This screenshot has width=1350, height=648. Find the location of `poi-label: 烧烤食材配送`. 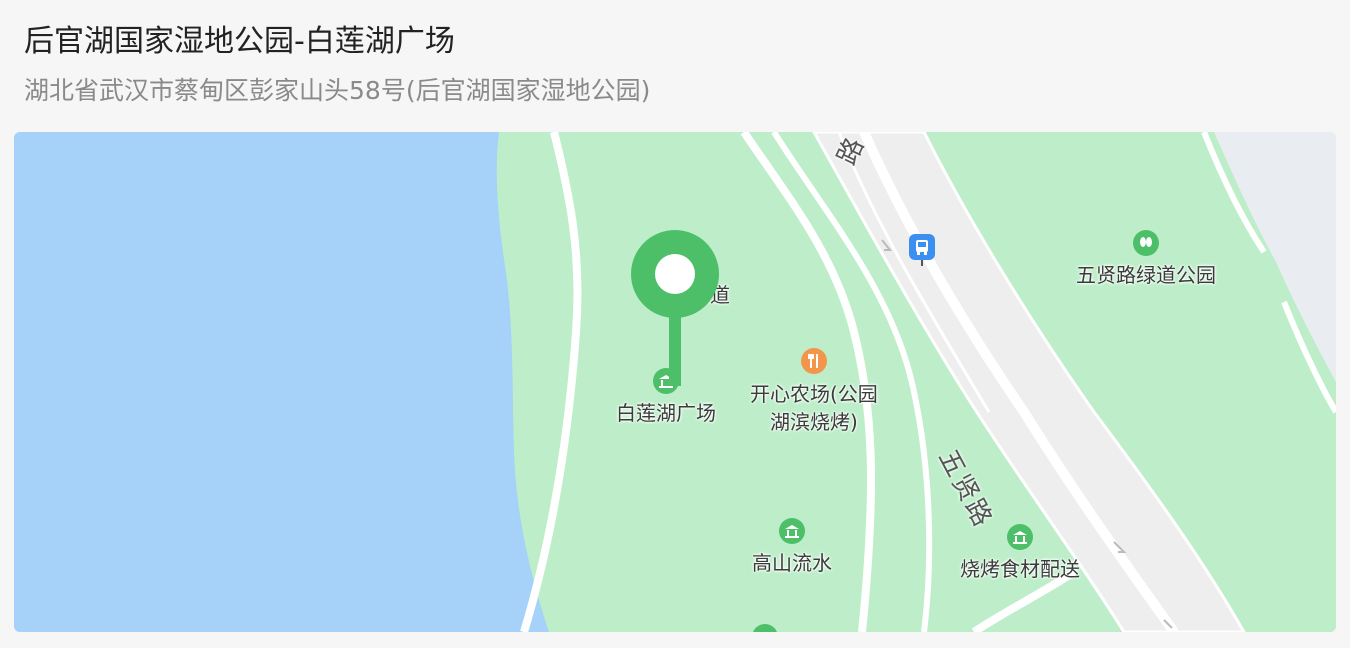

poi-label: 烧烤食材配送 is located at coordinates (1020, 569).